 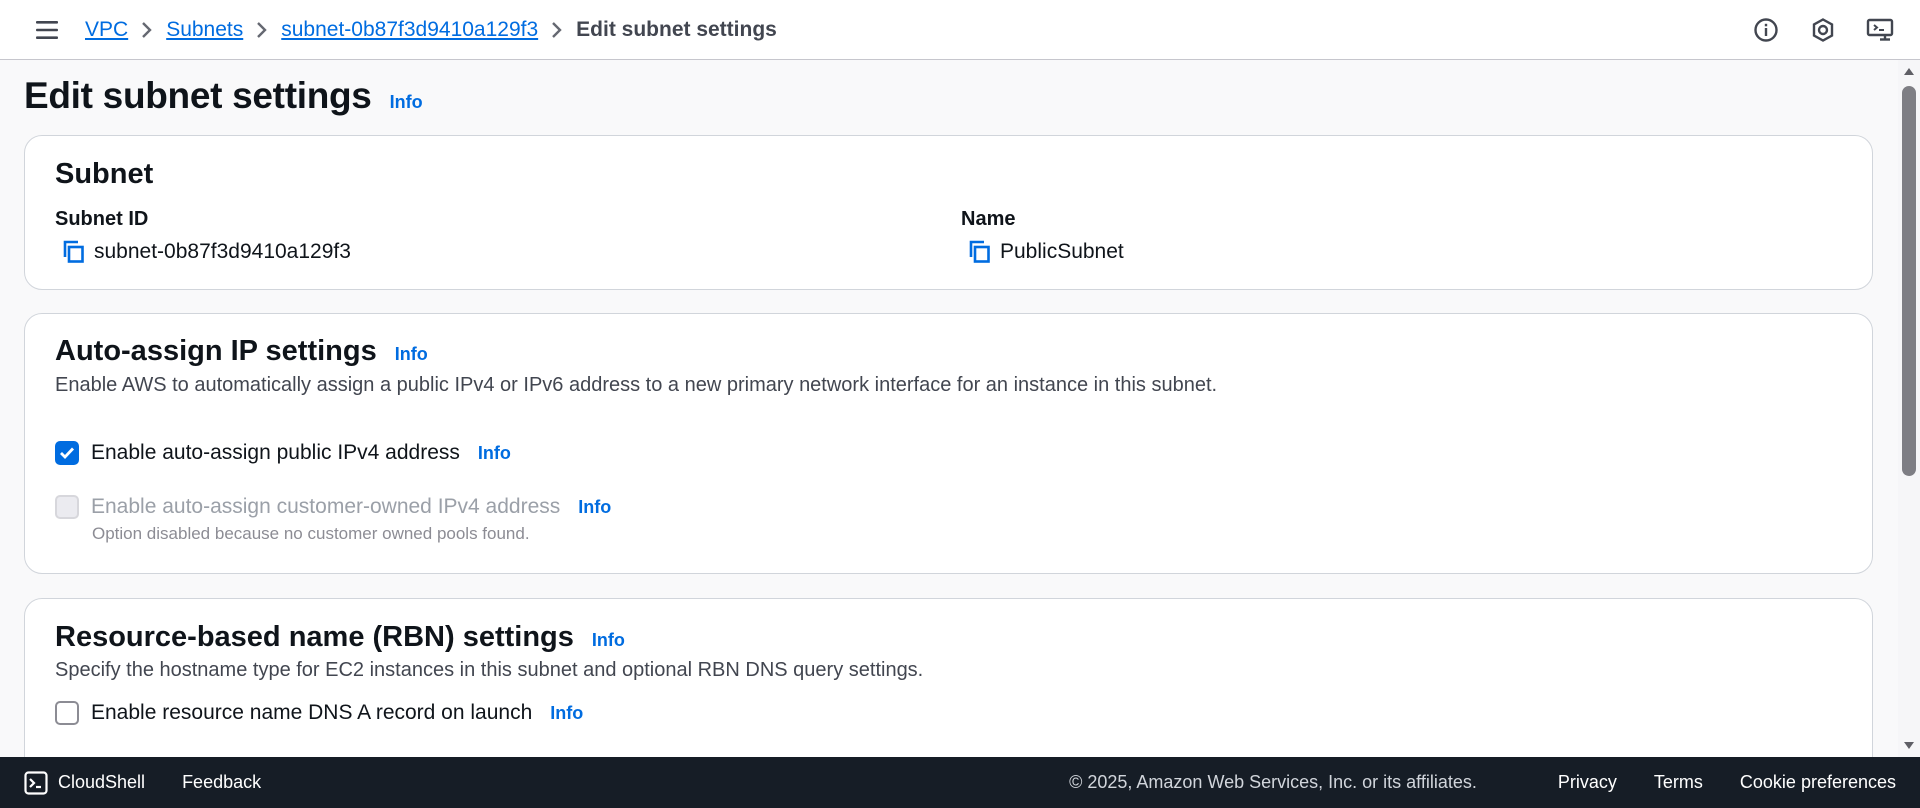 I want to click on subnet-name-value: PublicSubnet, so click(x=1062, y=251).